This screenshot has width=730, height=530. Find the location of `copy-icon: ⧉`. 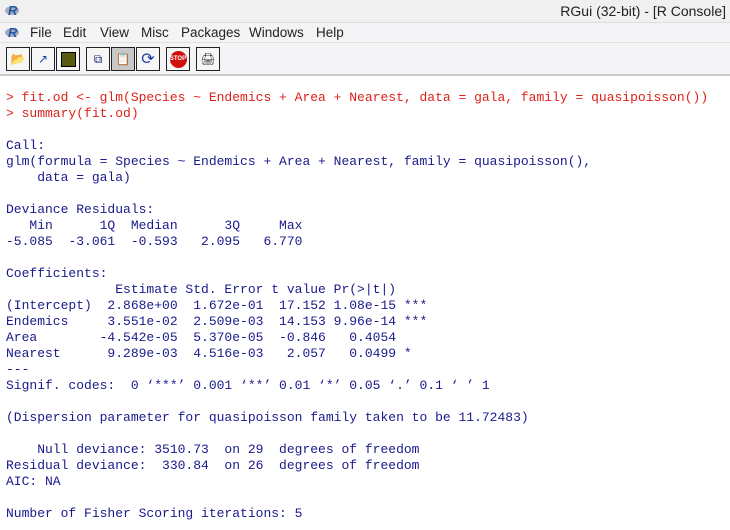

copy-icon: ⧉ is located at coordinates (98, 58).